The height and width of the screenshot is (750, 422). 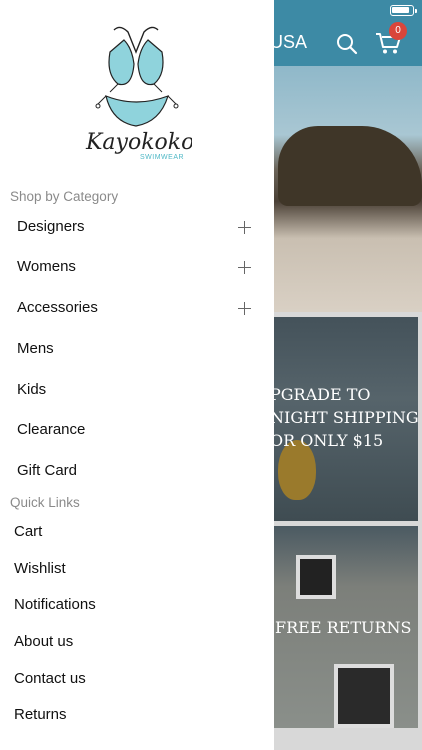 What do you see at coordinates (138, 142) in the screenshot?
I see `logo-brand-text: Kayokoko` at bounding box center [138, 142].